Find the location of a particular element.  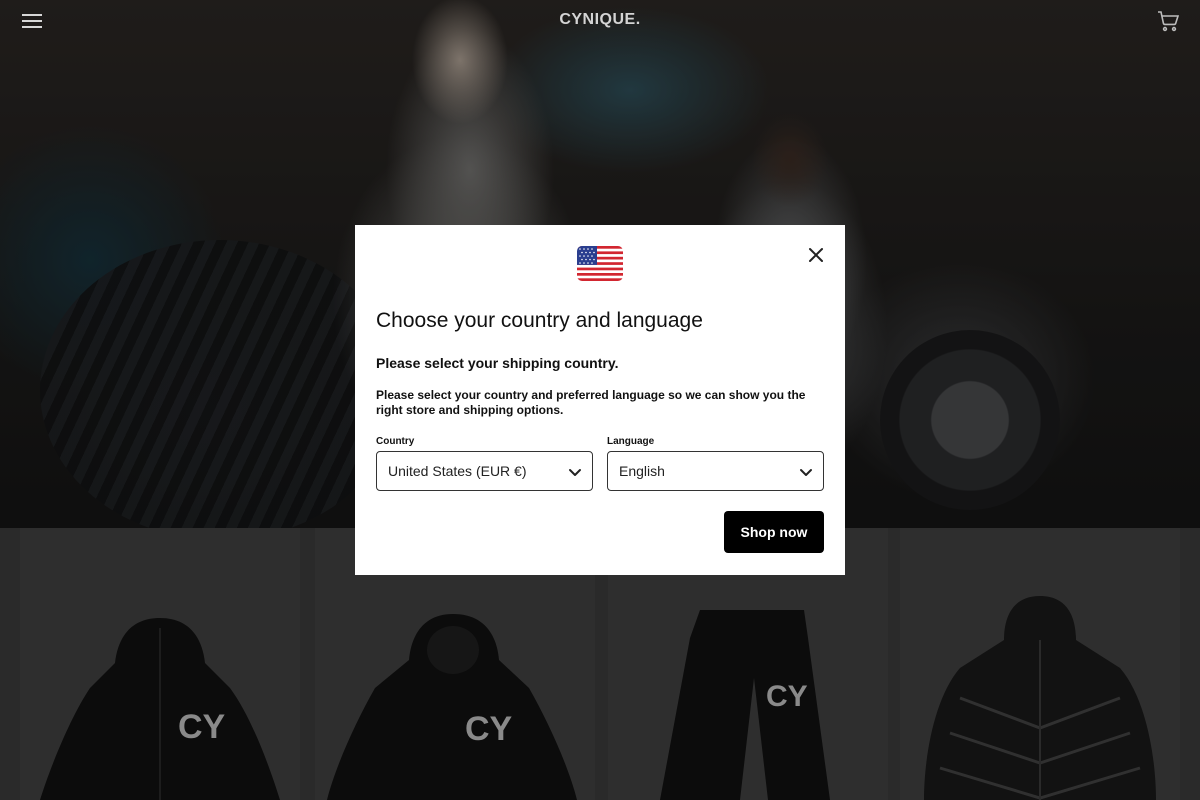

brand-logo: CYNIQUE. is located at coordinates (600, 20).